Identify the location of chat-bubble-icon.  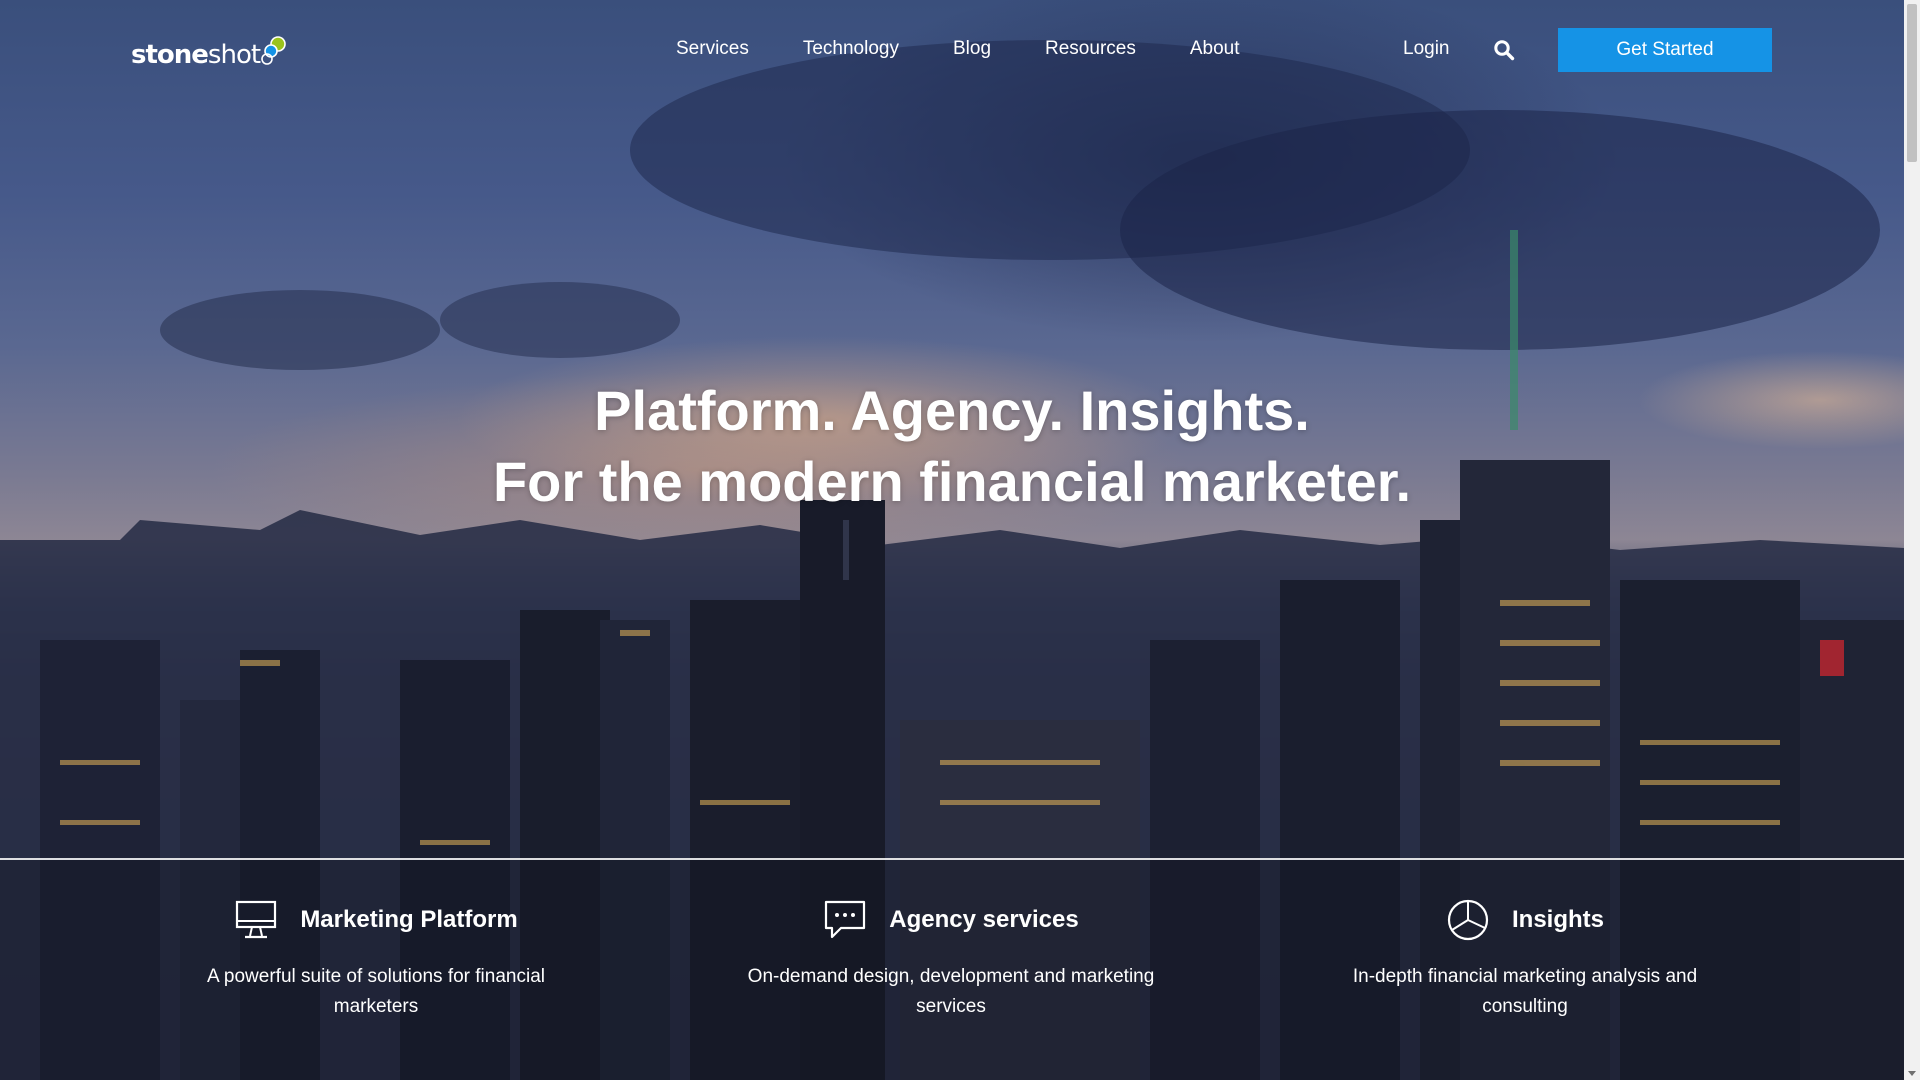
(845, 920).